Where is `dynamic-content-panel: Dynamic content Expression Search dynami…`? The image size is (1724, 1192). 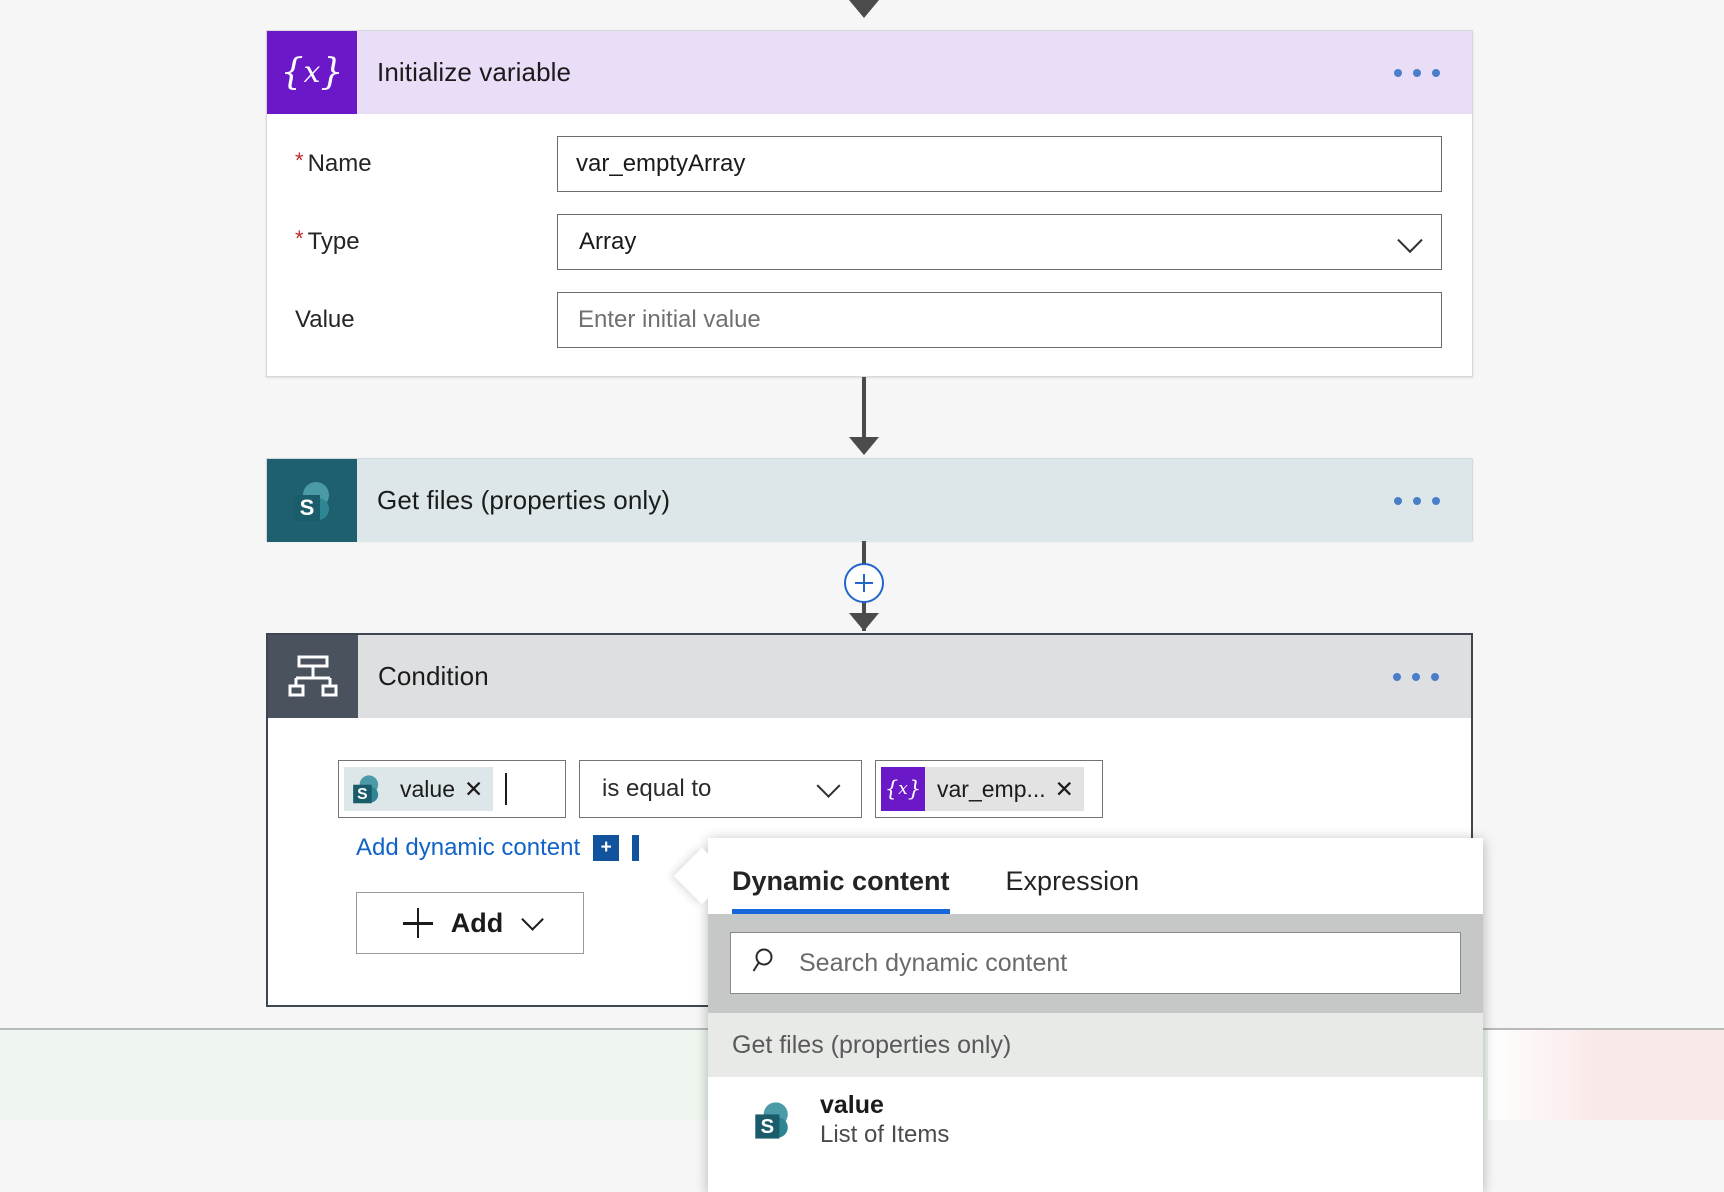 dynamic-content-panel: Dynamic content Expression Search dynami… is located at coordinates (1078, 1015).